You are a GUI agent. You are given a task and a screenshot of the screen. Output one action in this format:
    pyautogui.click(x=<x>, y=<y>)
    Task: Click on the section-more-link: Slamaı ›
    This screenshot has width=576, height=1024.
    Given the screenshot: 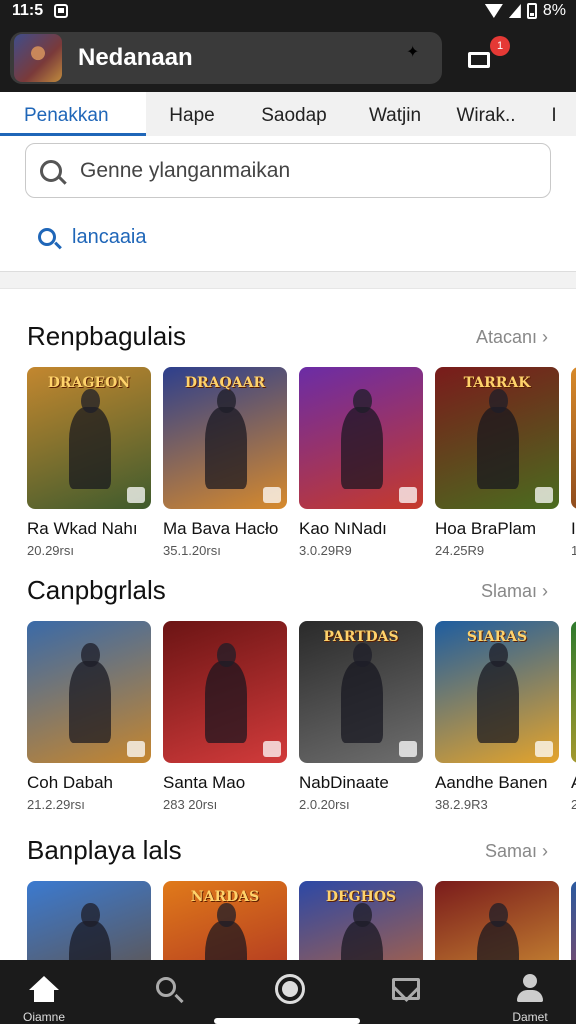 What is the action you would take?
    pyautogui.click(x=514, y=591)
    